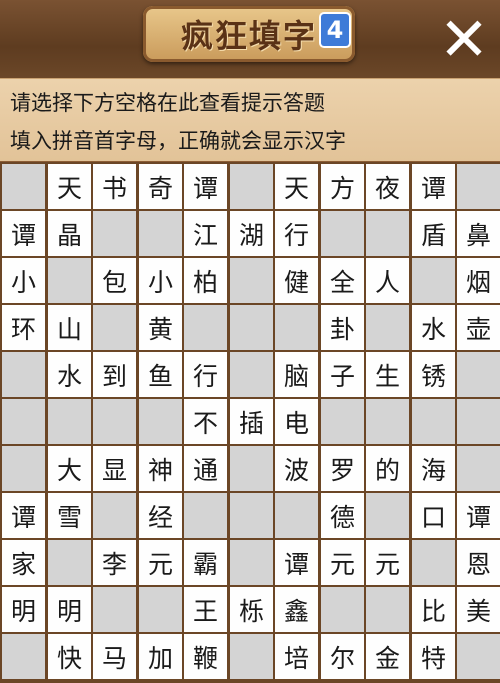  What do you see at coordinates (69, 515) in the screenshot?
I see `grid-cell-filled: 雪` at bounding box center [69, 515].